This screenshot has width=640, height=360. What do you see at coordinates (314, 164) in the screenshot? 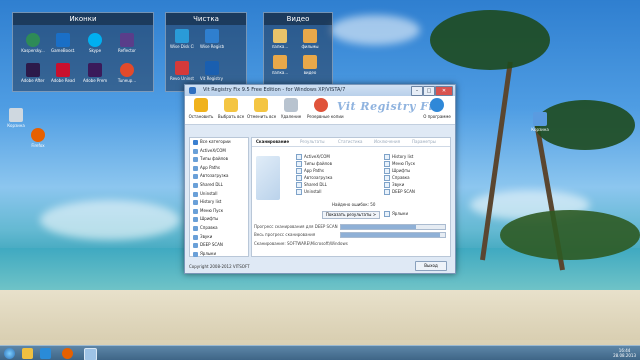
I see `checkbox-item: Типы файлов` at bounding box center [314, 164].